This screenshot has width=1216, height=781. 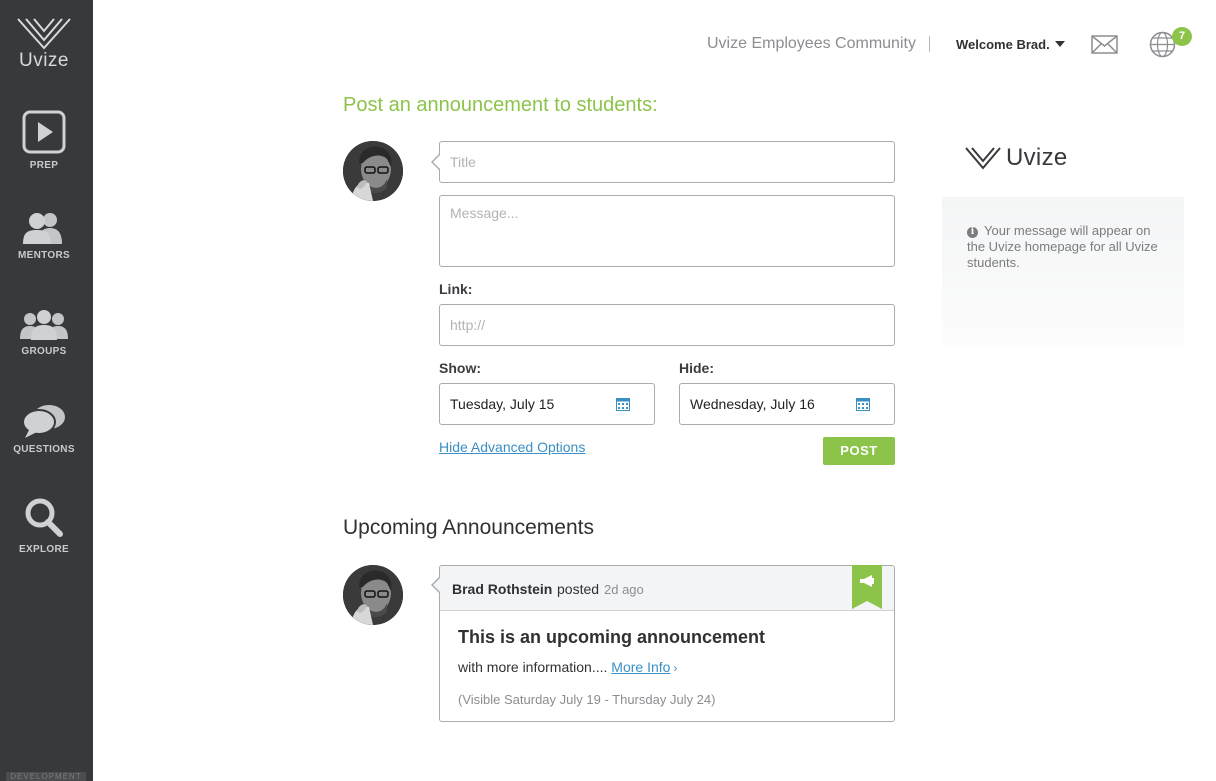 I want to click on community-name: Uvize Employees Community, so click(x=811, y=44).